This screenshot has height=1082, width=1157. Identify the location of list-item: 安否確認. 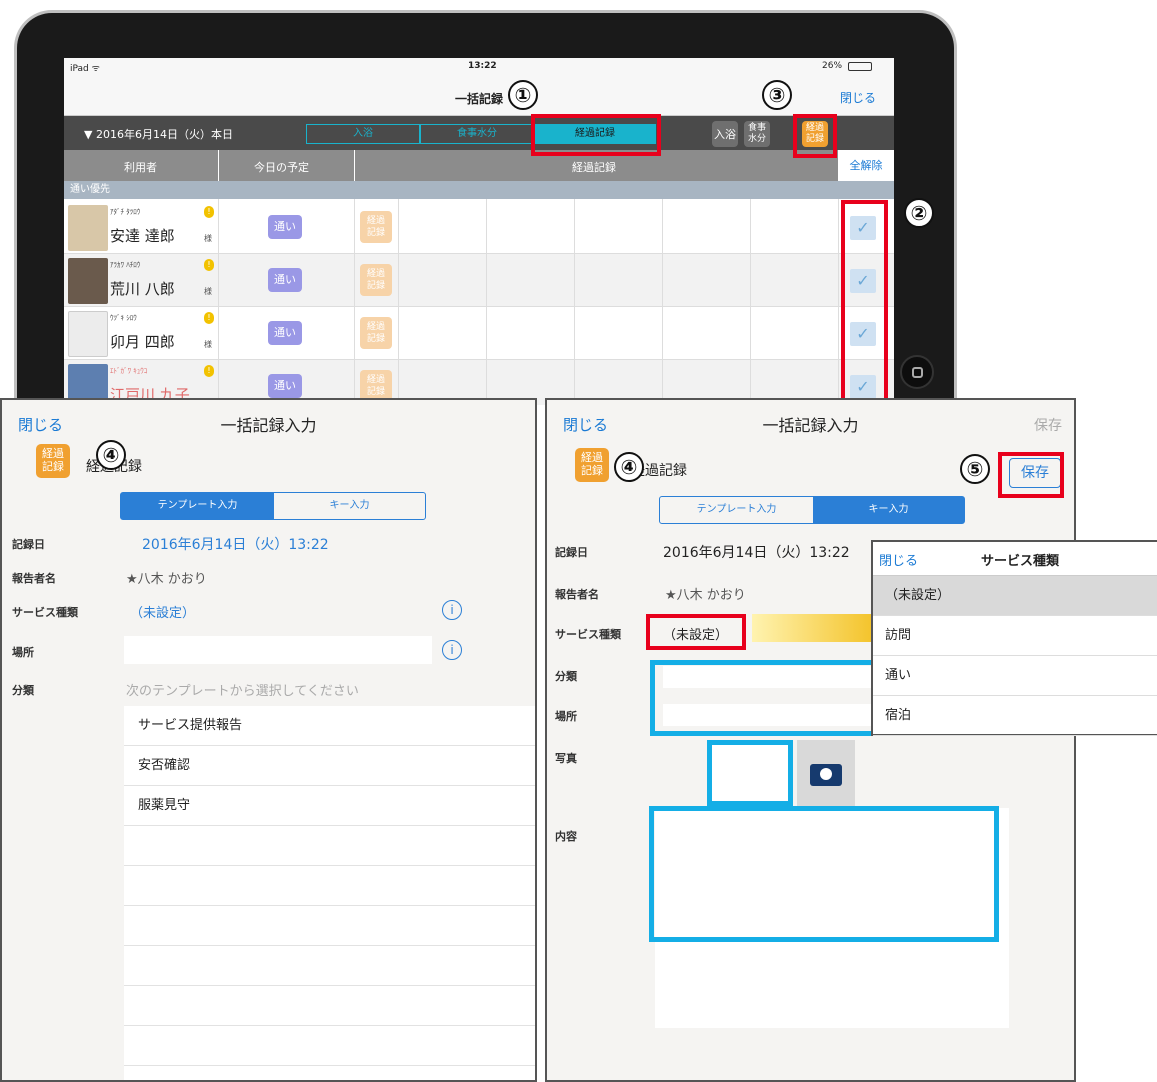
(329, 766).